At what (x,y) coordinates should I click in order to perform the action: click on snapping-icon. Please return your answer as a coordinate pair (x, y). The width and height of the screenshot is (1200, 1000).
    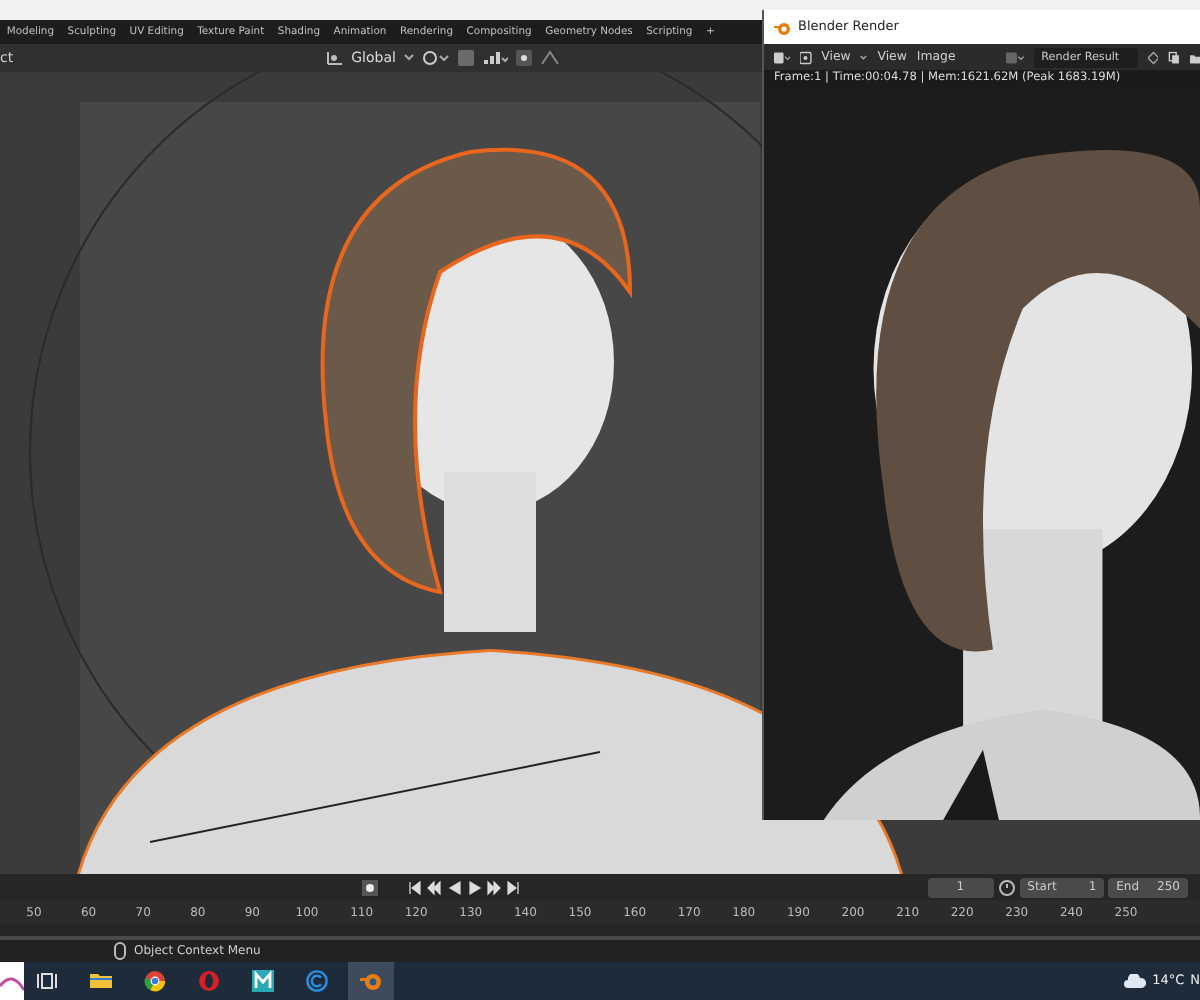
    Looking at the image, I should click on (494, 58).